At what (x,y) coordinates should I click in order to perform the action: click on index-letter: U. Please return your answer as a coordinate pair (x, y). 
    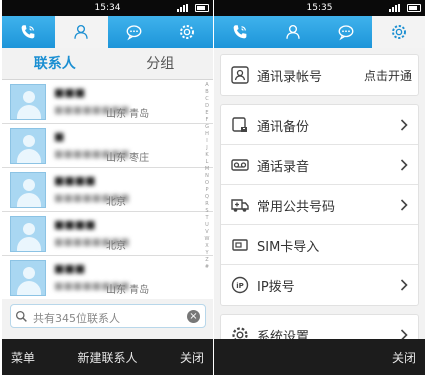
    Looking at the image, I should click on (207, 225).